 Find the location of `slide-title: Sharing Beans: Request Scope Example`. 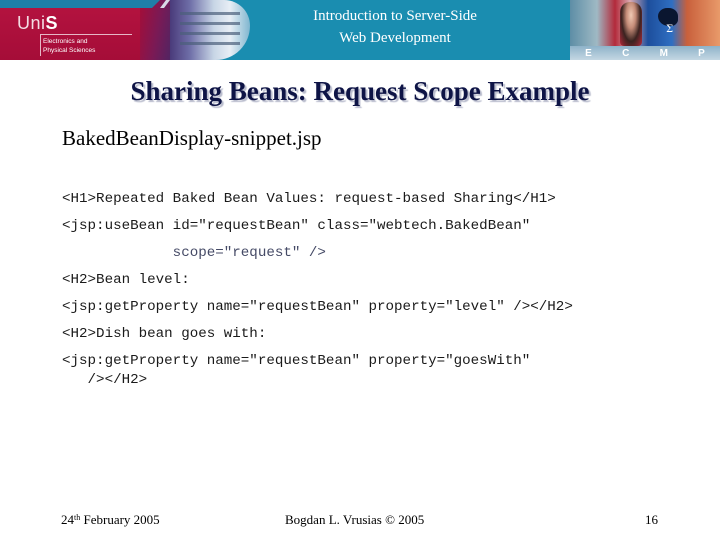

slide-title: Sharing Beans: Request Scope Example is located at coordinates (360, 91).